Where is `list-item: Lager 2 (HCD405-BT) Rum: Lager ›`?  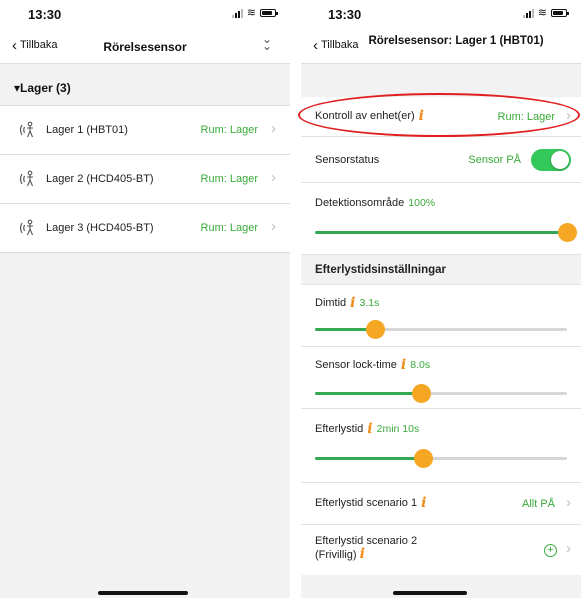
list-item: Lager 2 (HCD405-BT) Rum: Lager › is located at coordinates (145, 179).